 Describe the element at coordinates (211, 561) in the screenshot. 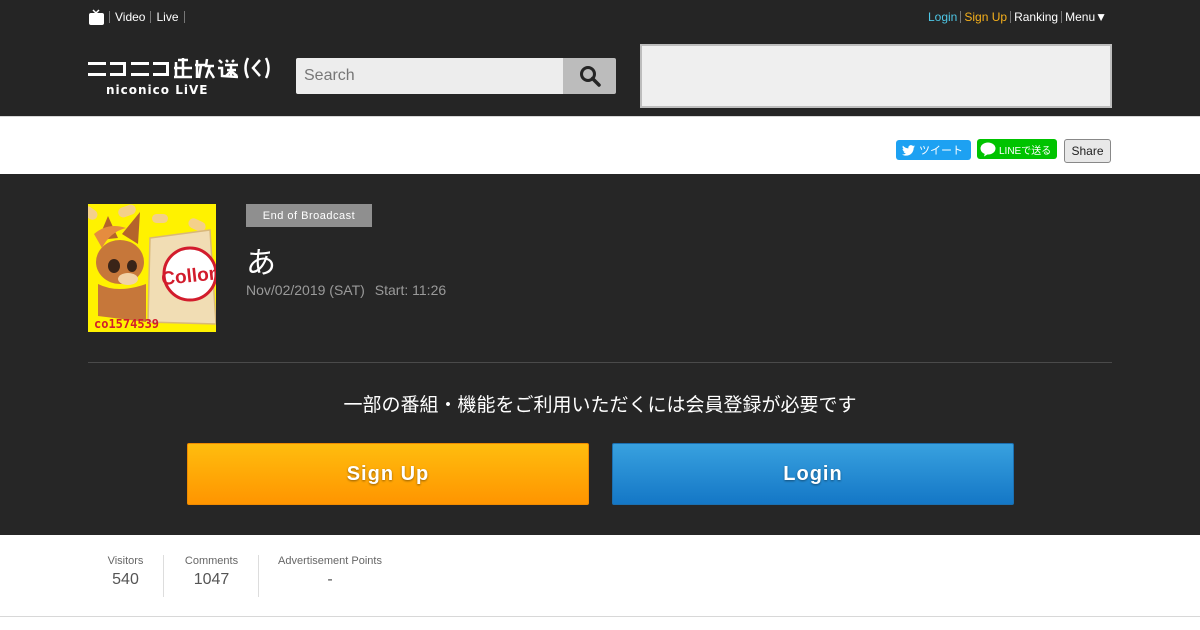

I see `stat-label: Comments` at that location.